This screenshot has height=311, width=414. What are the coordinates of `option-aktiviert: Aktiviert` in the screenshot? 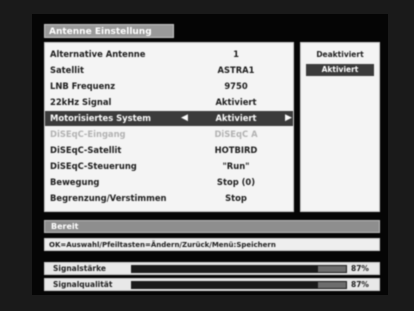 It's located at (340, 70).